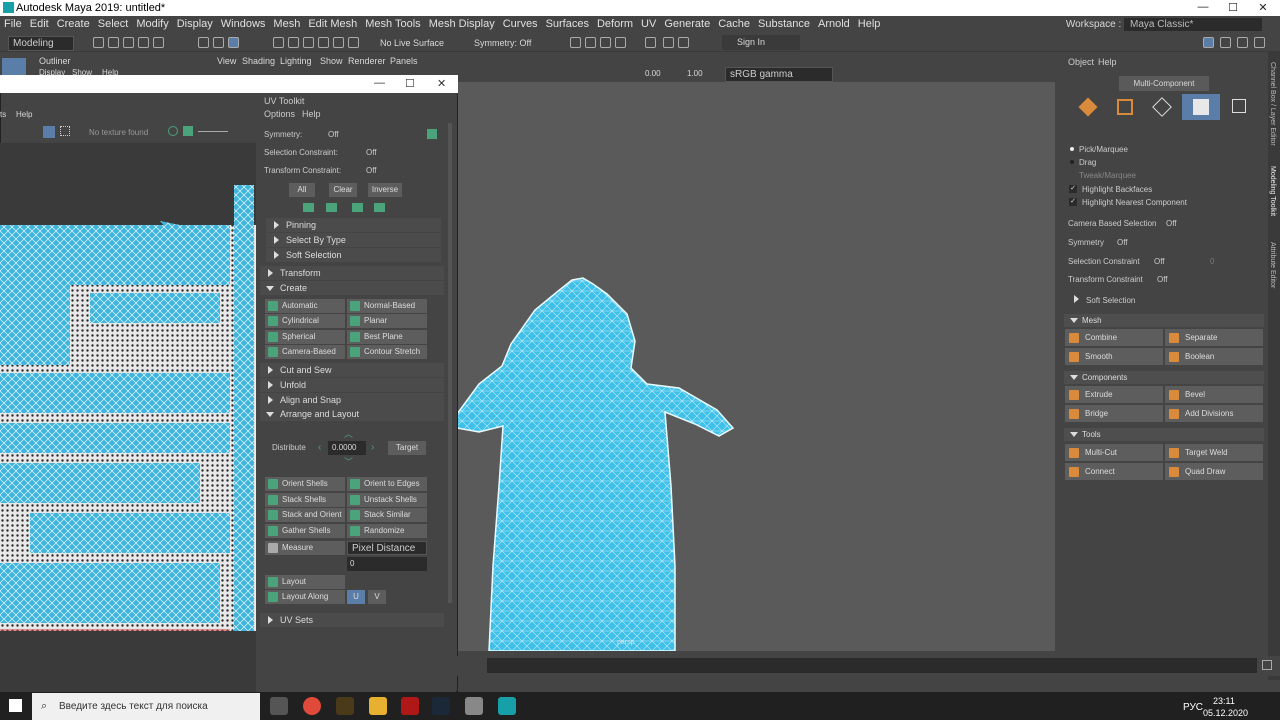  What do you see at coordinates (1072, 162) in the screenshot?
I see `drag-radio` at bounding box center [1072, 162].